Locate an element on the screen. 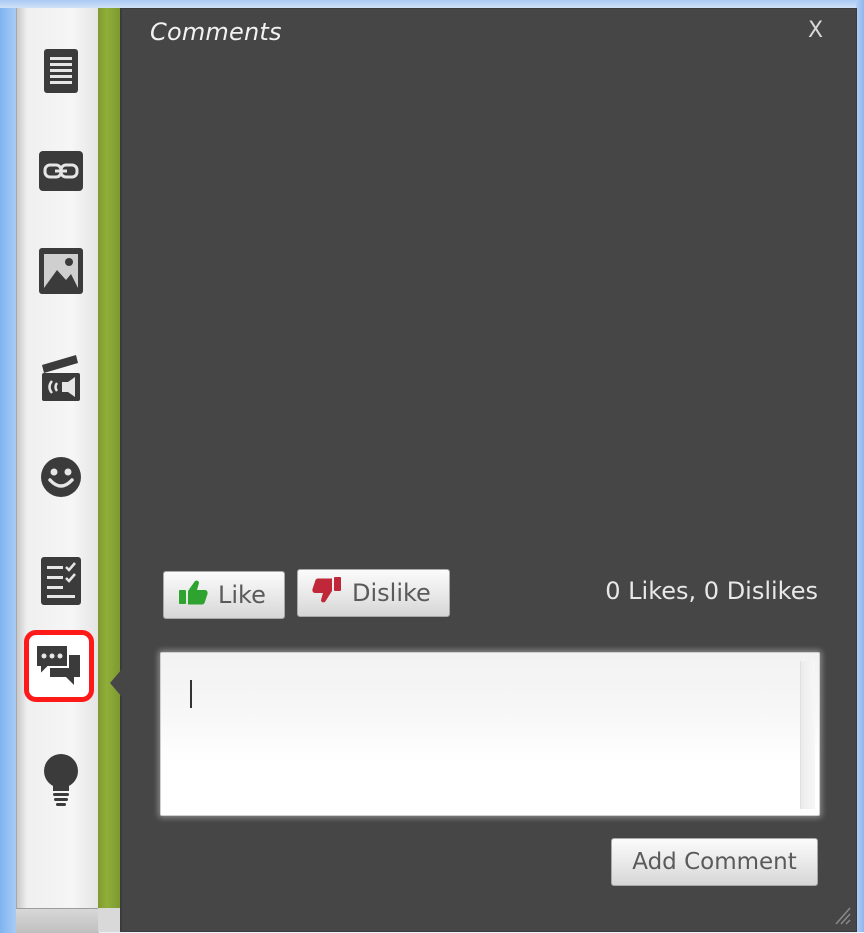 The height and width of the screenshot is (933, 864). tool-emoji-button is located at coordinates (61, 477).